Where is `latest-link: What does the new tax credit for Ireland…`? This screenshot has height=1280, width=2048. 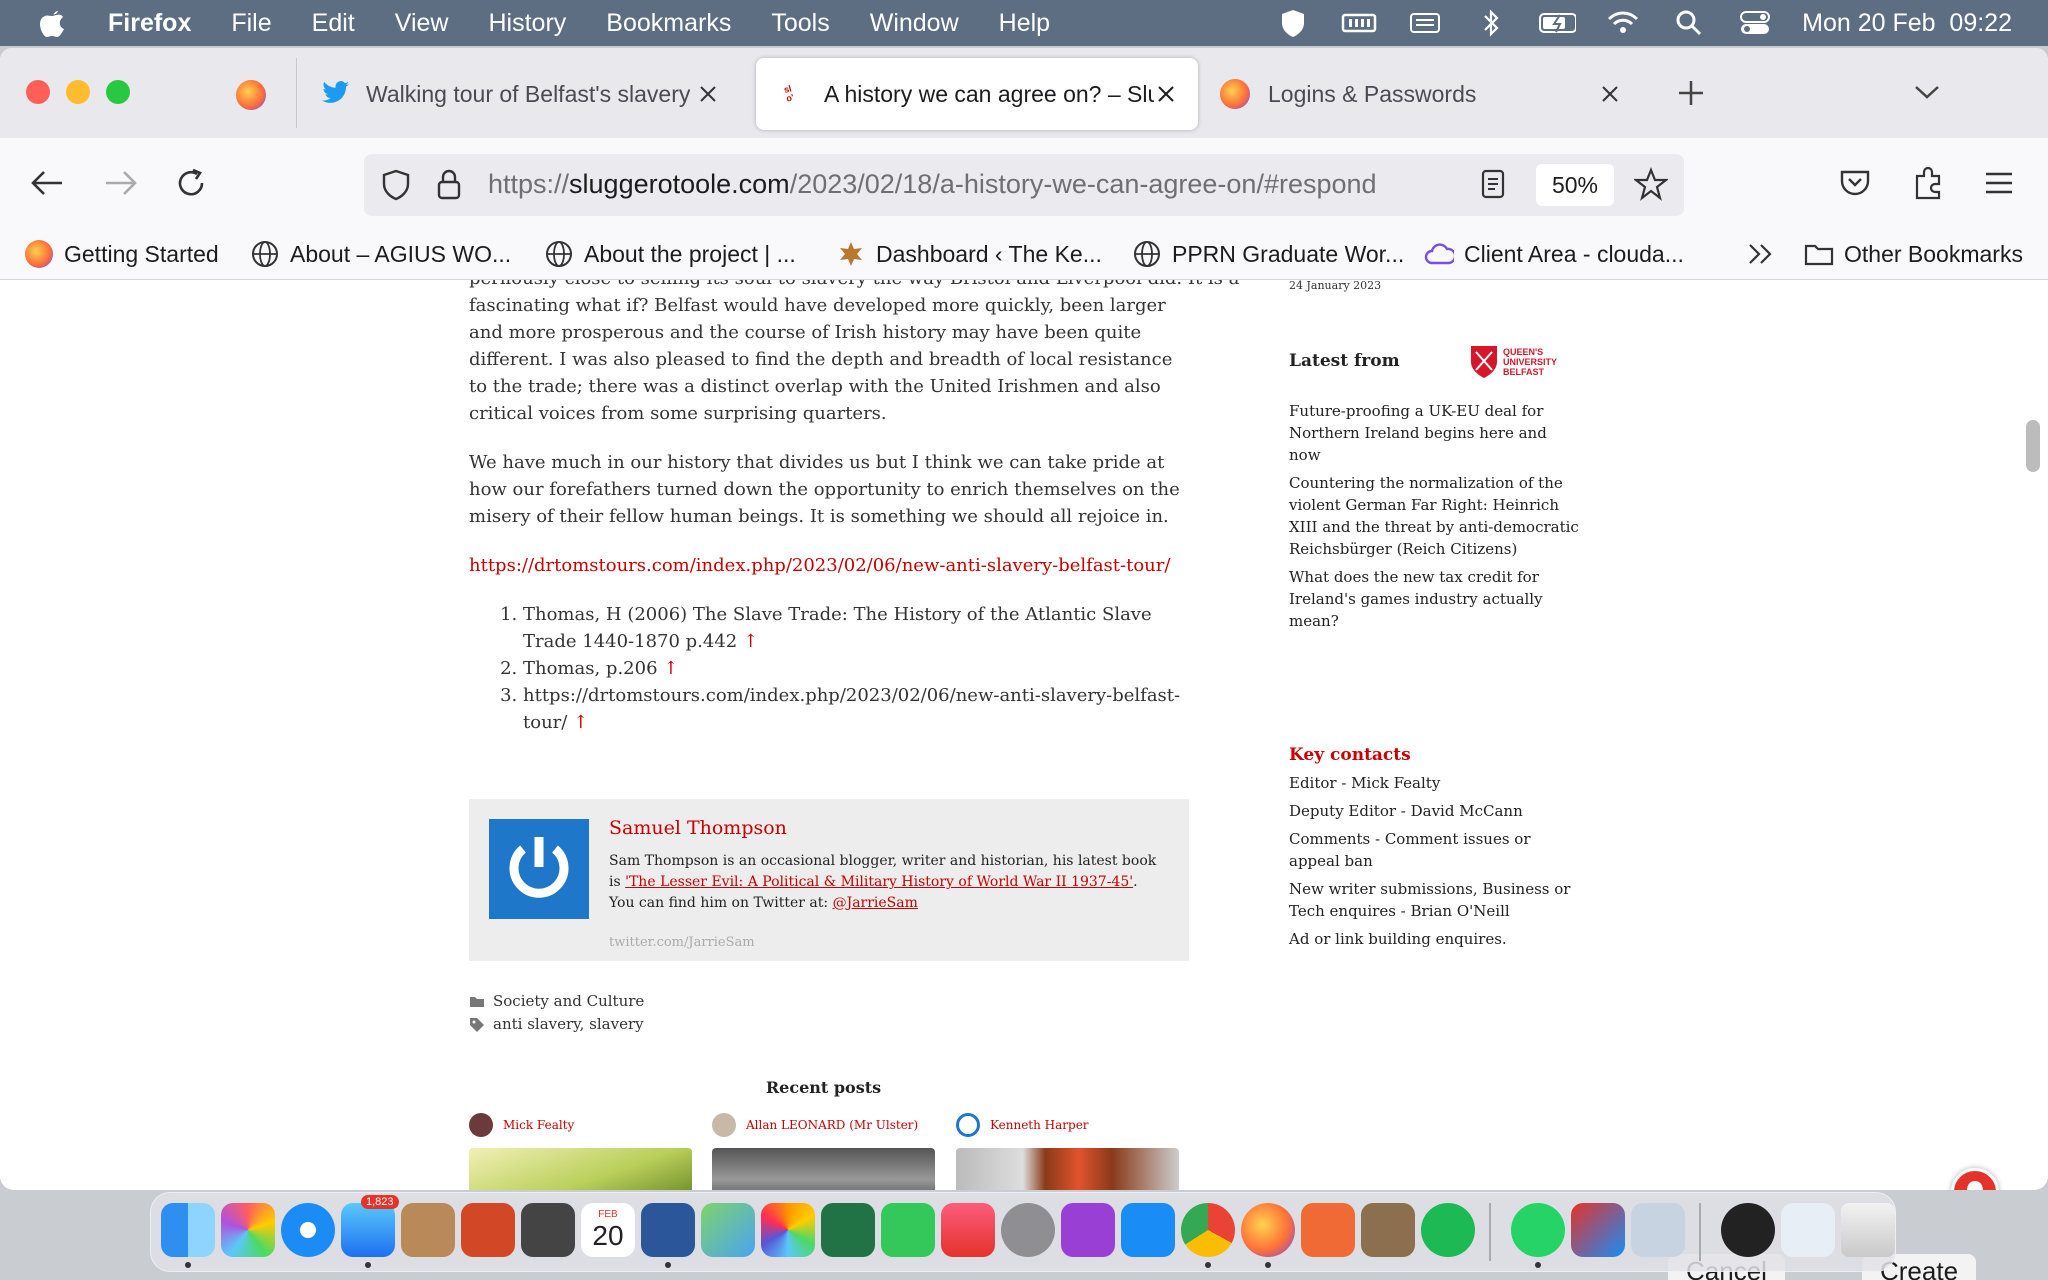
latest-link: What does the new tax credit for Ireland… is located at coordinates (1434, 599).